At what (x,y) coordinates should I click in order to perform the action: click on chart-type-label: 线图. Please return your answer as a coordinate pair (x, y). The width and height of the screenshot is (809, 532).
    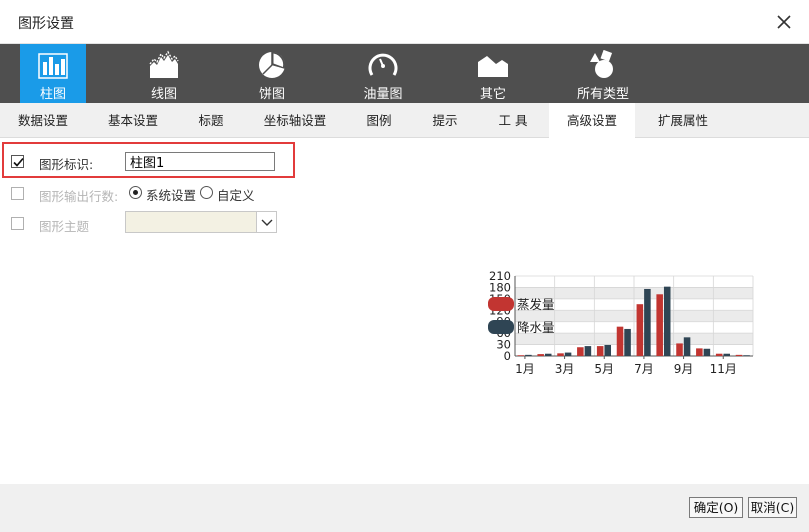
    Looking at the image, I should click on (163, 94).